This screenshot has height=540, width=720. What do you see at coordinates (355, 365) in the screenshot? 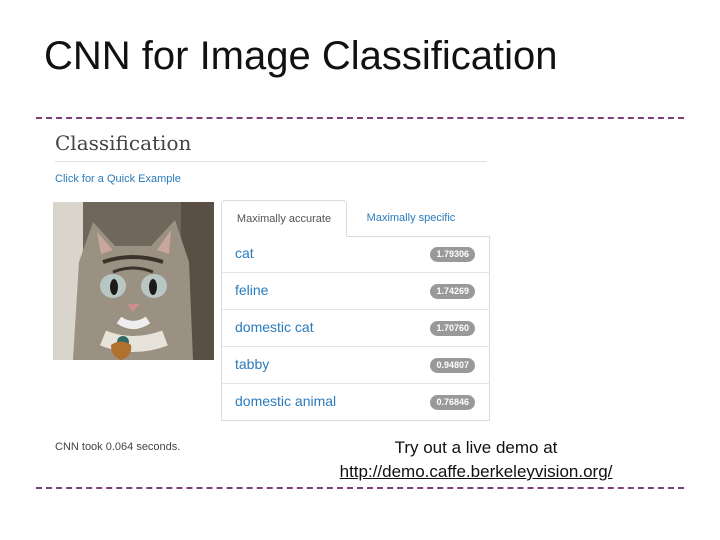
I see `list-item: tabby 0.94807` at bounding box center [355, 365].